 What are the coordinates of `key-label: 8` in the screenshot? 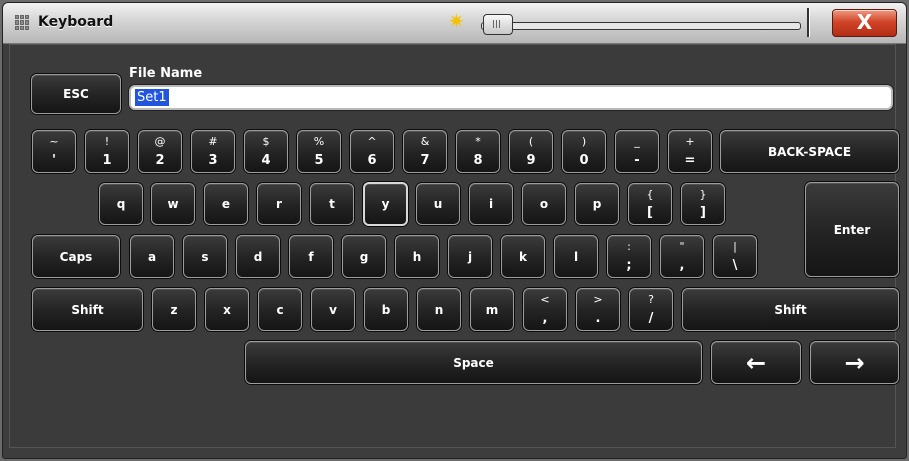 It's located at (478, 160).